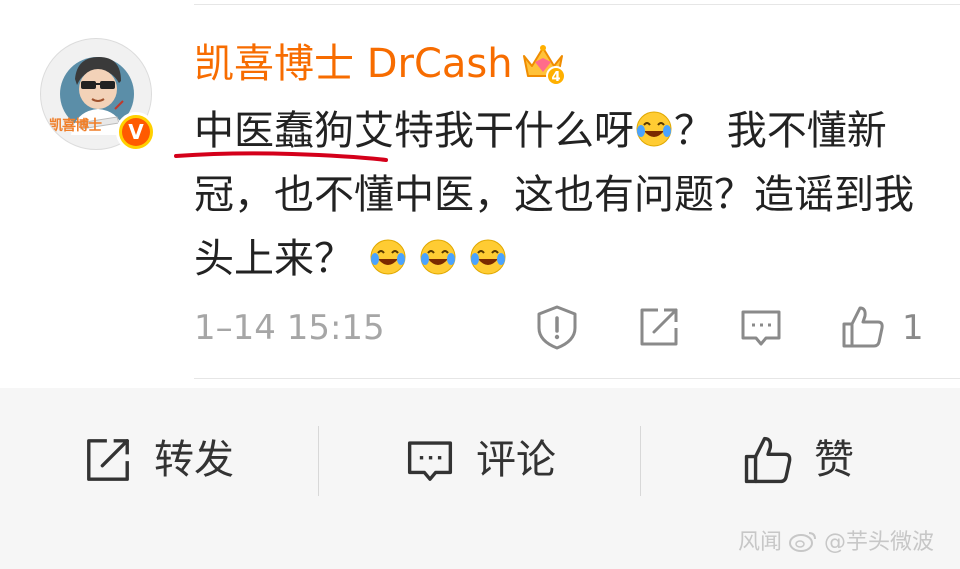 The height and width of the screenshot is (569, 960). Describe the element at coordinates (281, 156) in the screenshot. I see `red-underline-annotation` at that location.